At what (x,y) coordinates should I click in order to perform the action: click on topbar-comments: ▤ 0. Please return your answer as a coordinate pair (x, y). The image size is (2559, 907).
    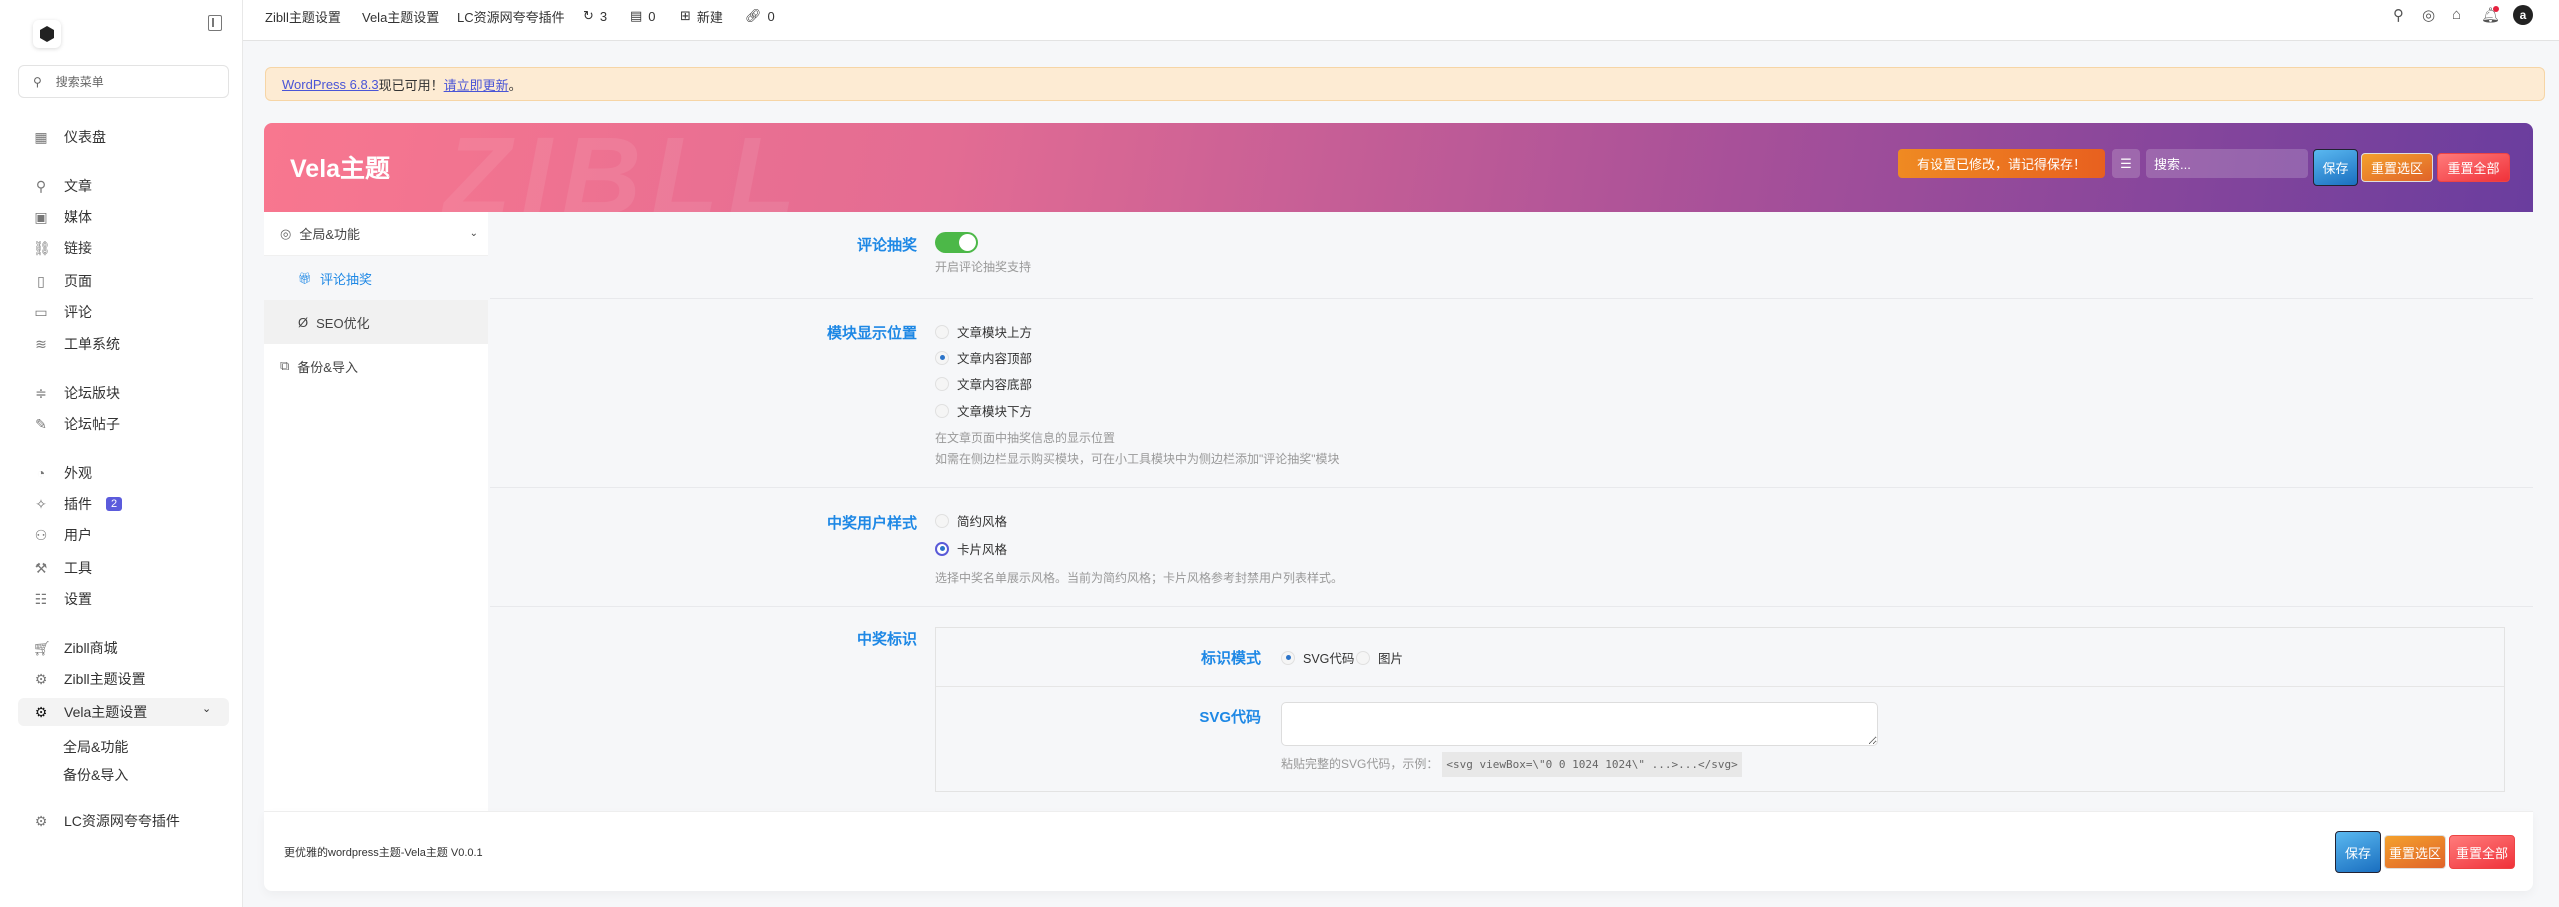
    Looking at the image, I should click on (643, 16).